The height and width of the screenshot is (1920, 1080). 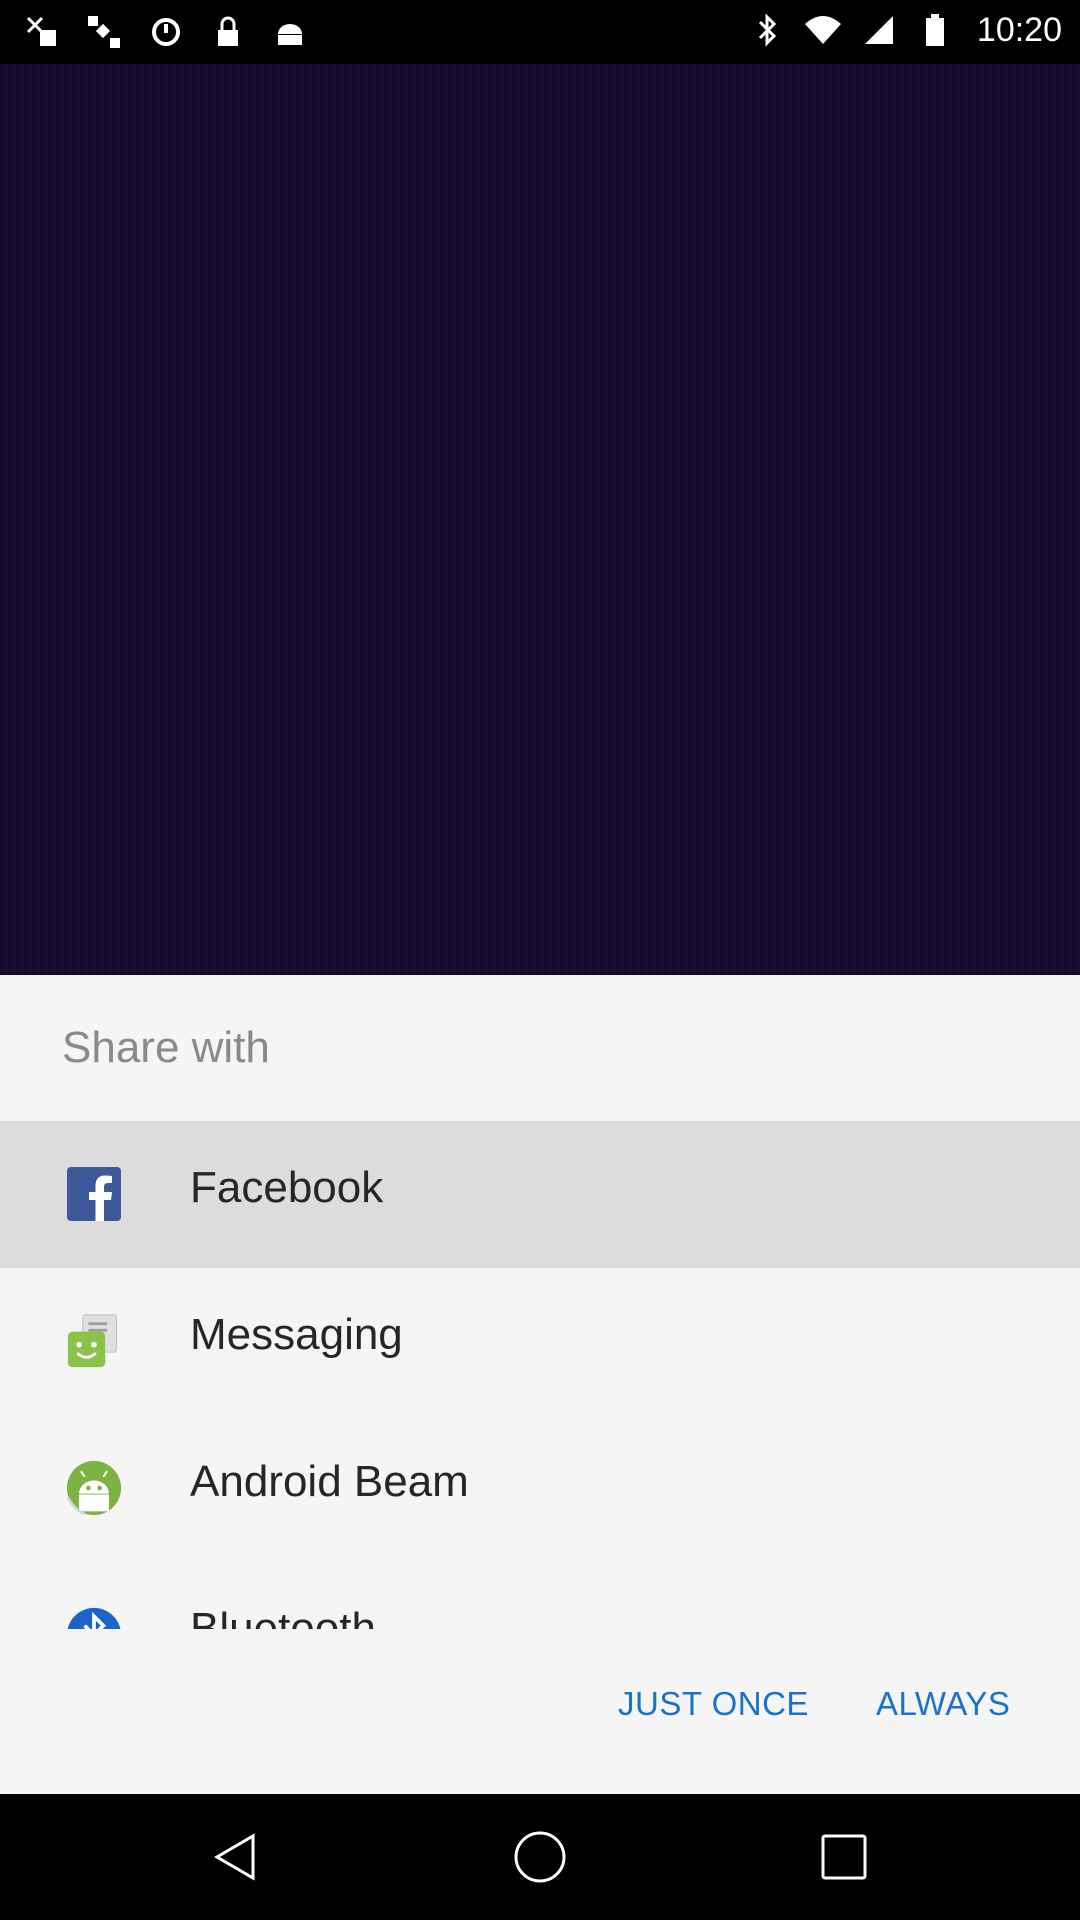 I want to click on bluetooth-icon, so click(x=767, y=30).